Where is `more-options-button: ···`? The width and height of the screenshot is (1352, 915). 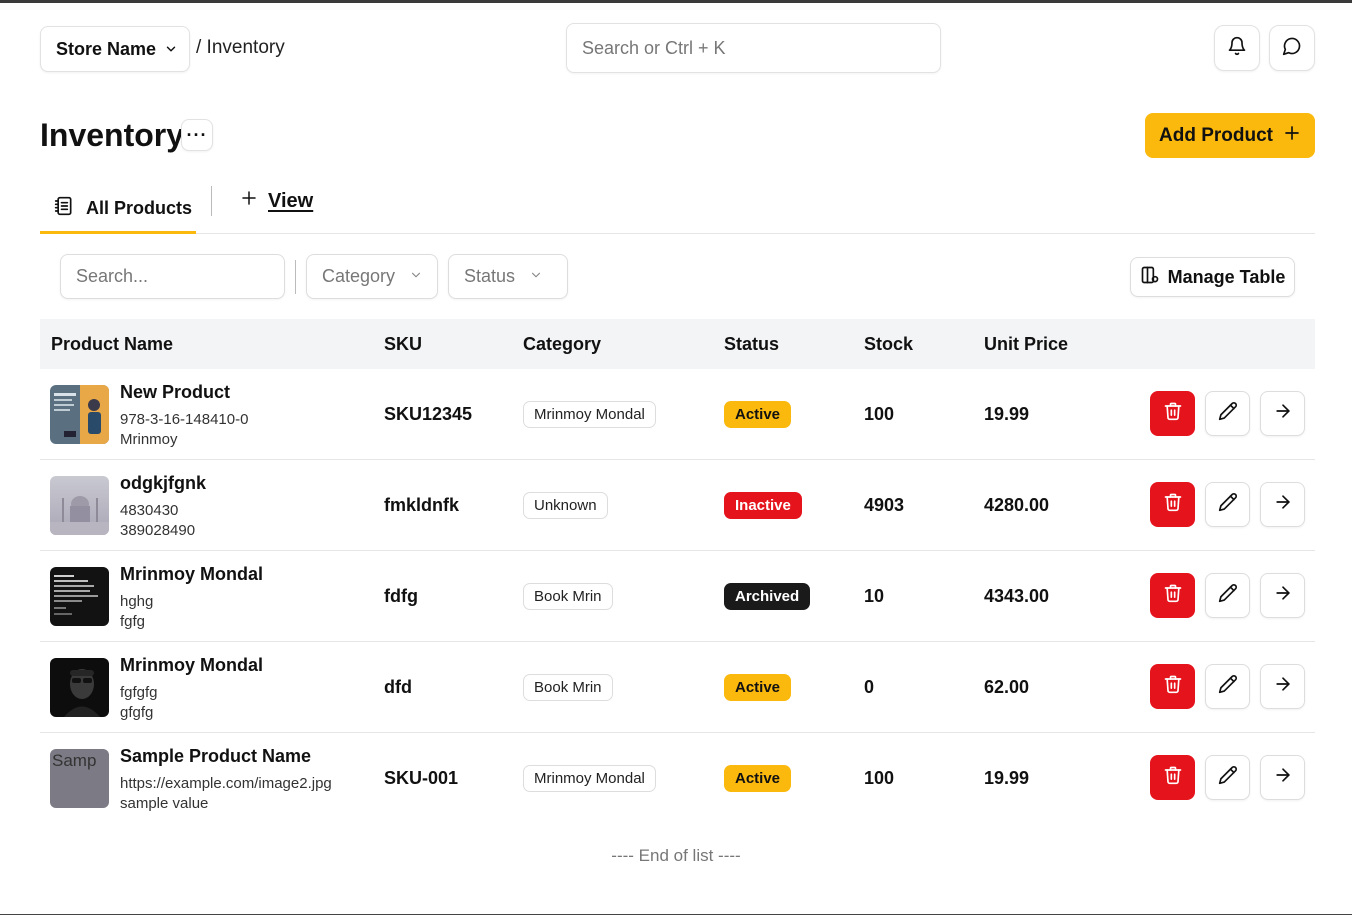
more-options-button: ··· is located at coordinates (197, 135).